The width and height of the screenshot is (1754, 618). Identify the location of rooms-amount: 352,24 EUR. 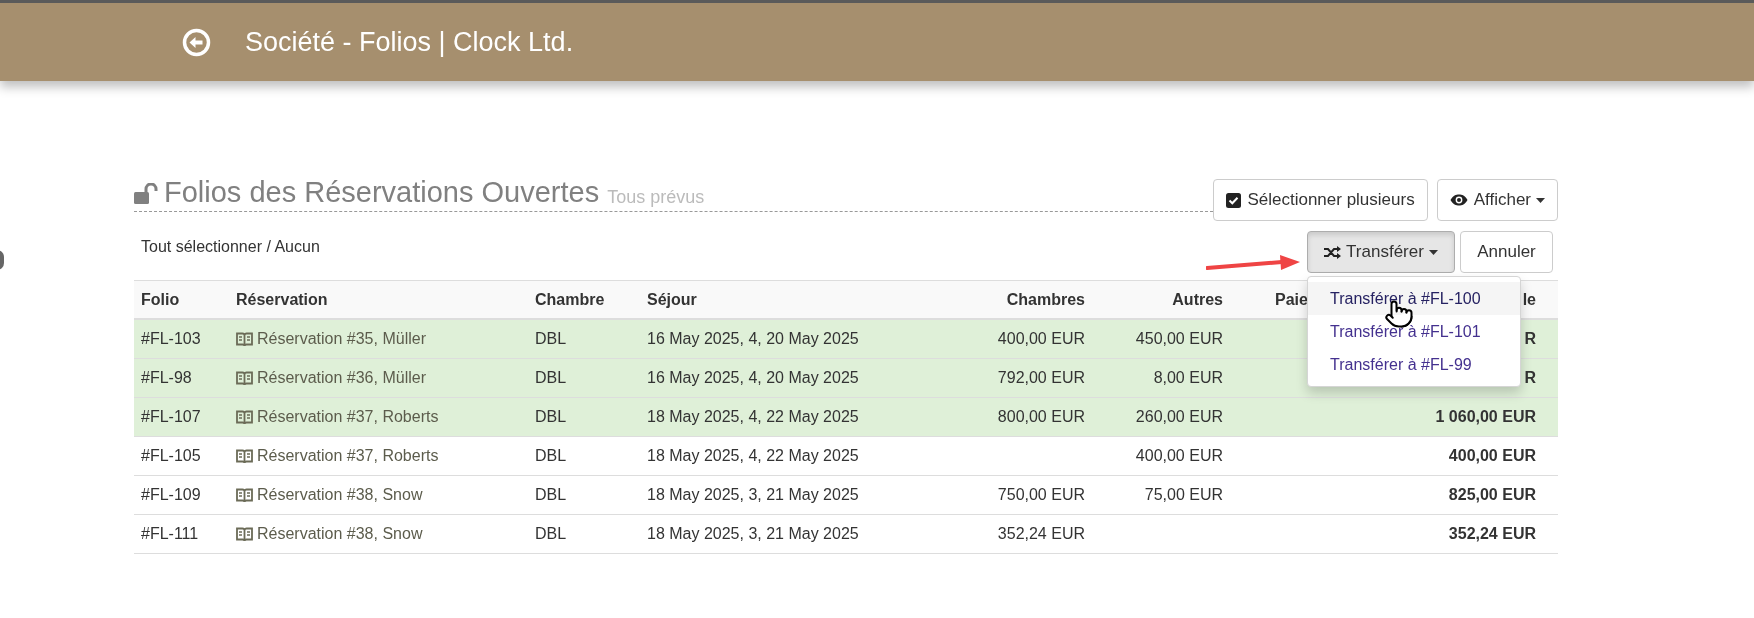
(1041, 533).